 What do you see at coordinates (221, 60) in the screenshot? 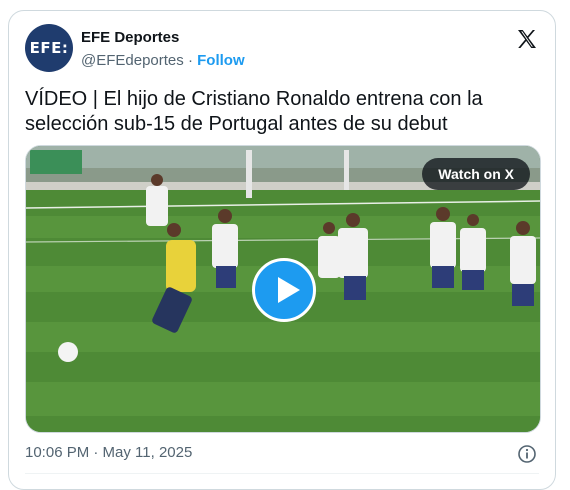
I see `follow-button: Follow` at bounding box center [221, 60].